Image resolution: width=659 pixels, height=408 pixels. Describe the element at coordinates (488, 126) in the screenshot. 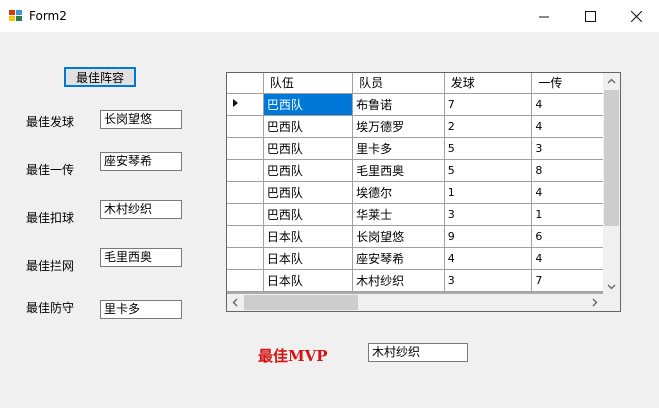

I see `grid-cell: 2` at that location.